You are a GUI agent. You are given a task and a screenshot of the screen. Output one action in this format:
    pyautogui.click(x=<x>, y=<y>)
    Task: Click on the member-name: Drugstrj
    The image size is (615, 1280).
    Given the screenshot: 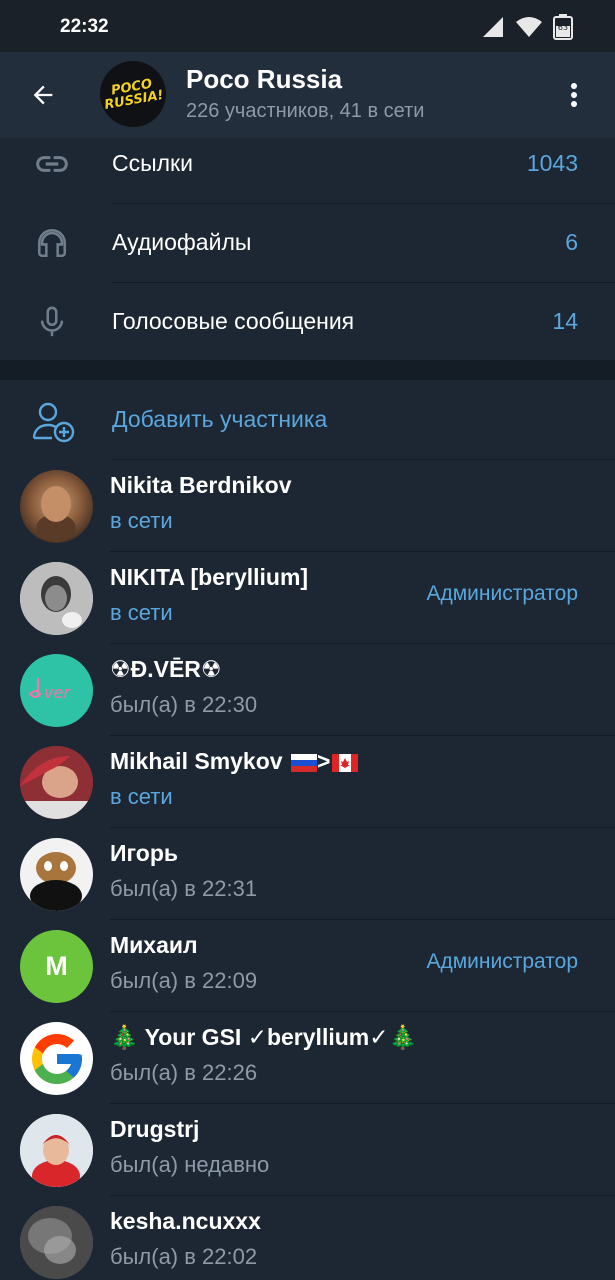 What is the action you would take?
    pyautogui.click(x=155, y=1129)
    